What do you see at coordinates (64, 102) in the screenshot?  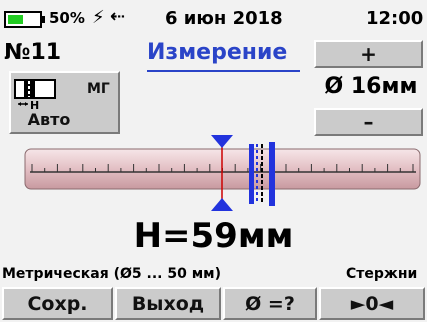 I see `mode-button: Н МГ Авто` at bounding box center [64, 102].